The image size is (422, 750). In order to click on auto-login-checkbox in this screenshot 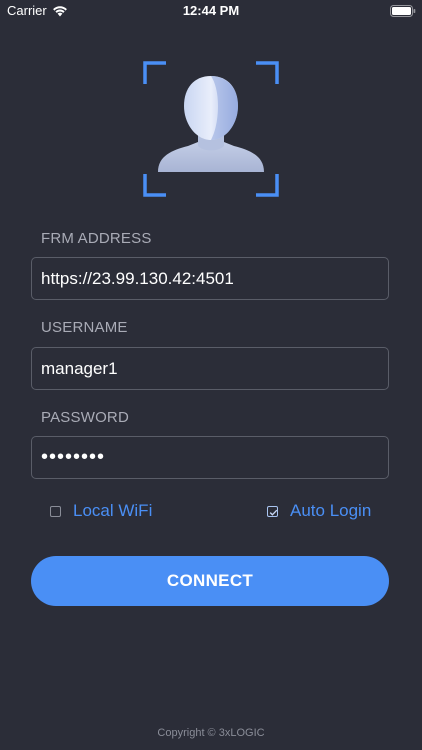, I will do `click(272, 511)`.